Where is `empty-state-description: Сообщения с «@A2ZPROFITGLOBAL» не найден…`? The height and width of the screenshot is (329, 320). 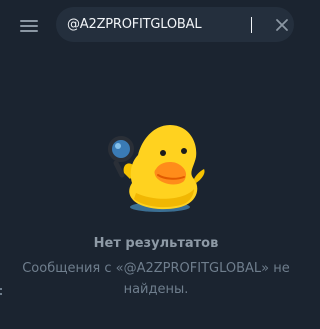 empty-state-description: Сообщения с «@A2ZPROFITGLOBAL» не найден… is located at coordinates (156, 279).